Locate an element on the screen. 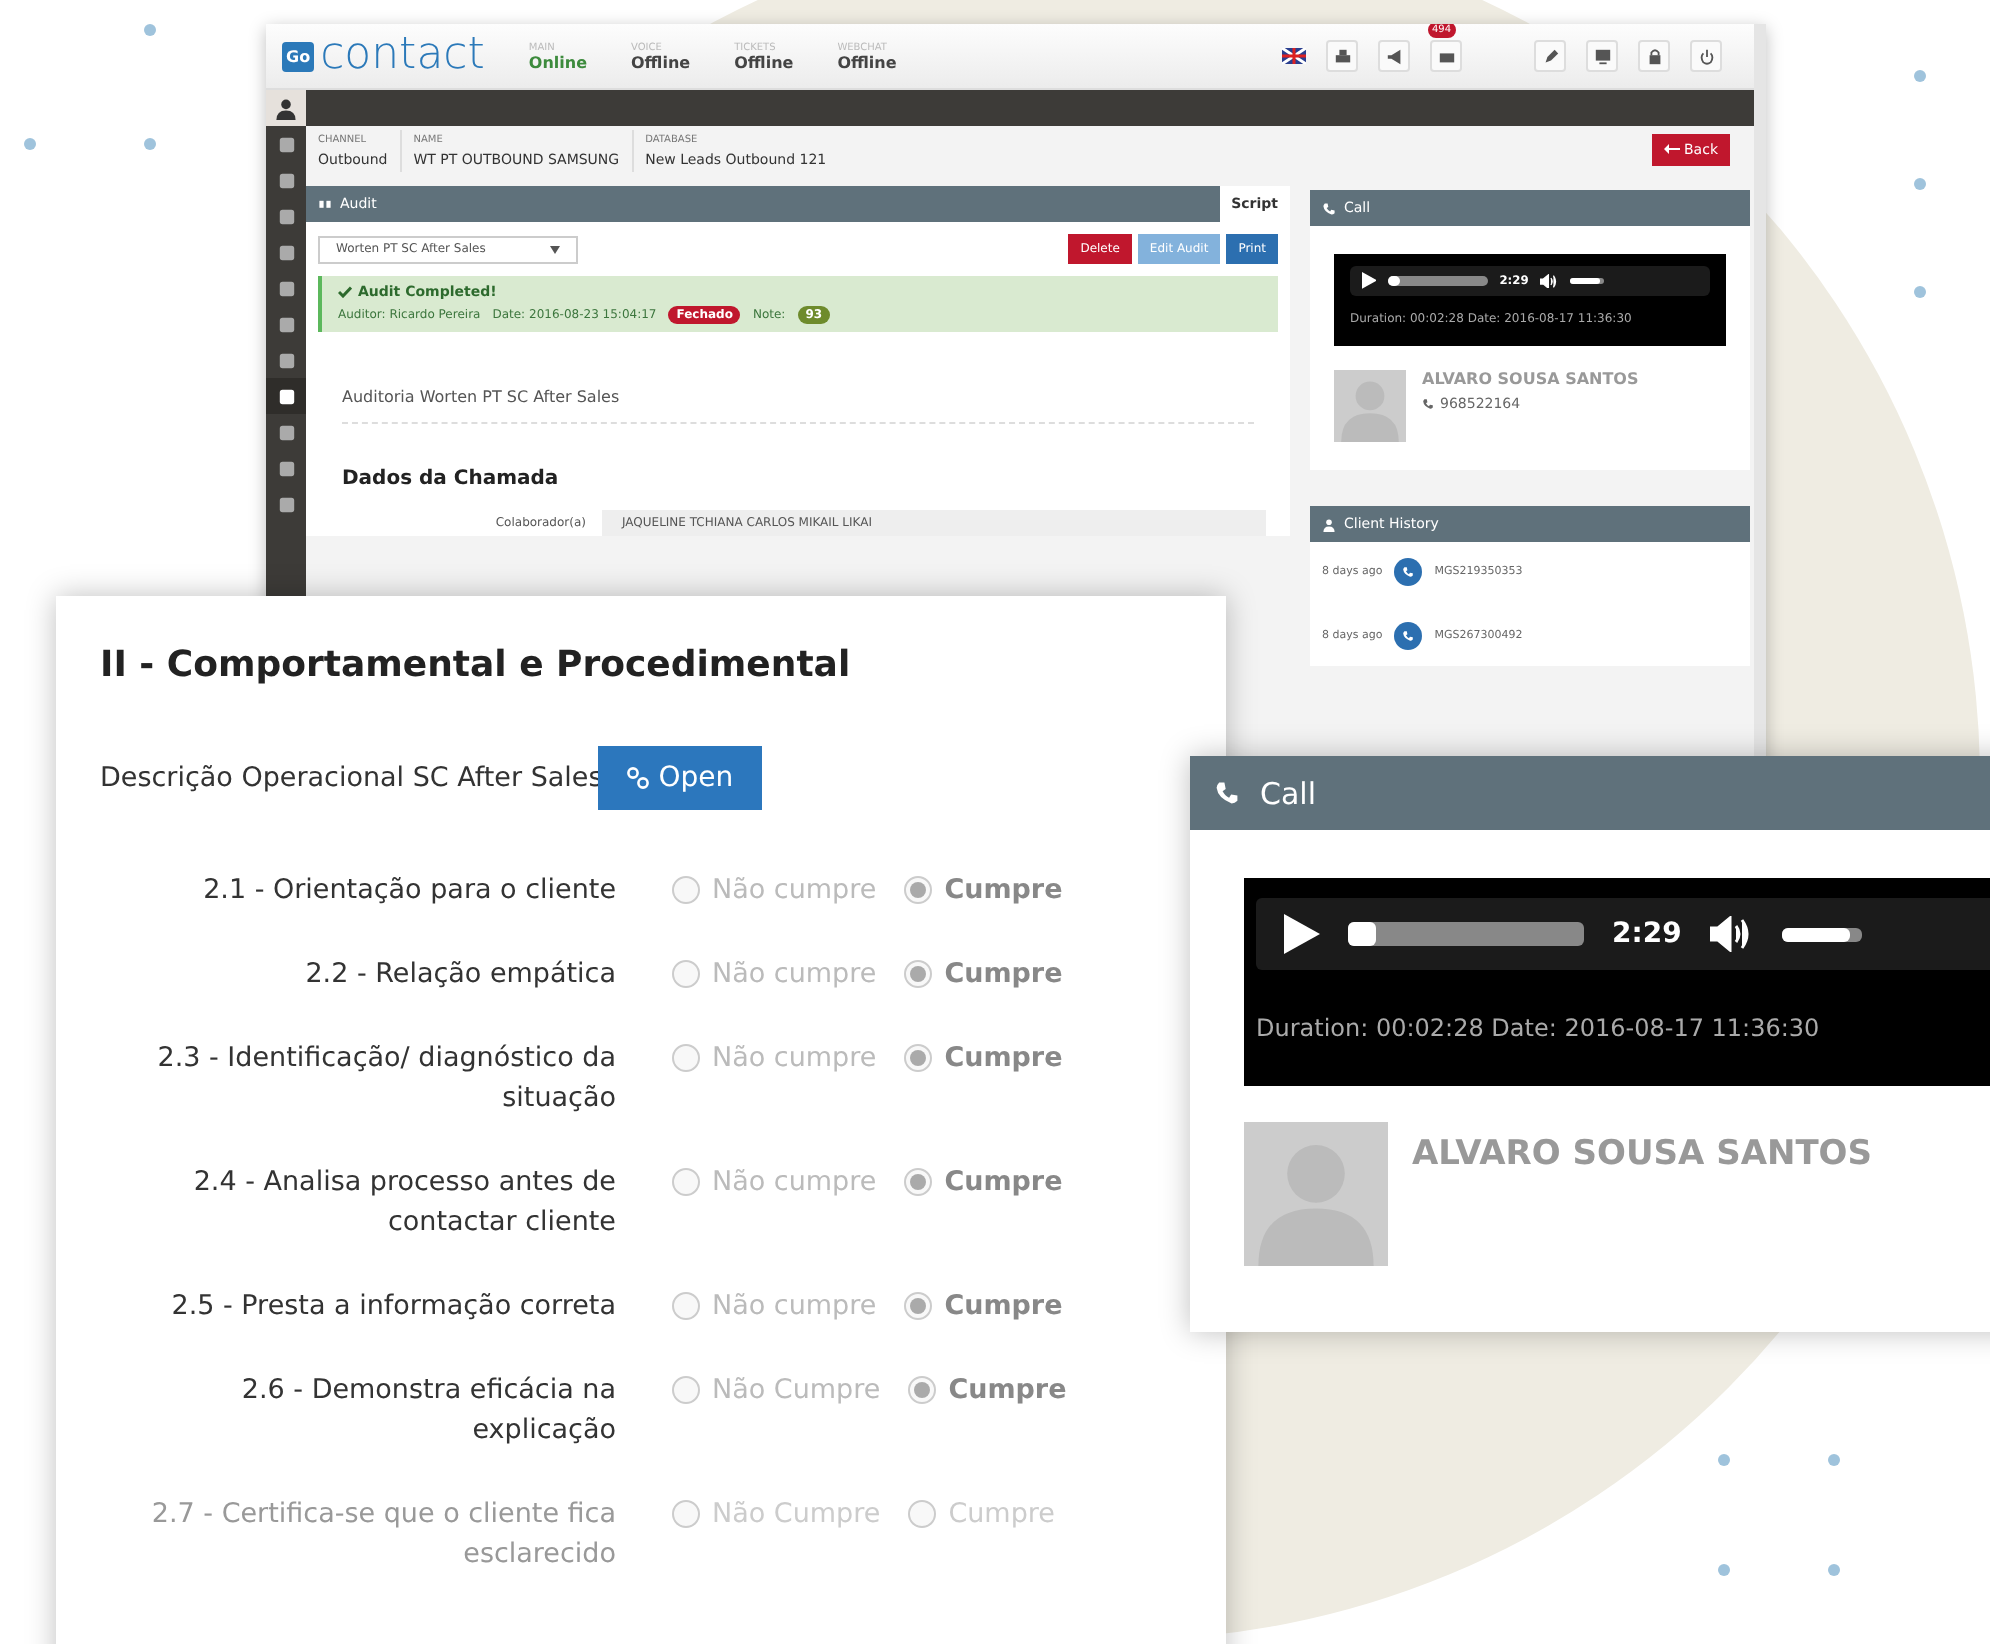  power-icon is located at coordinates (1706, 56).